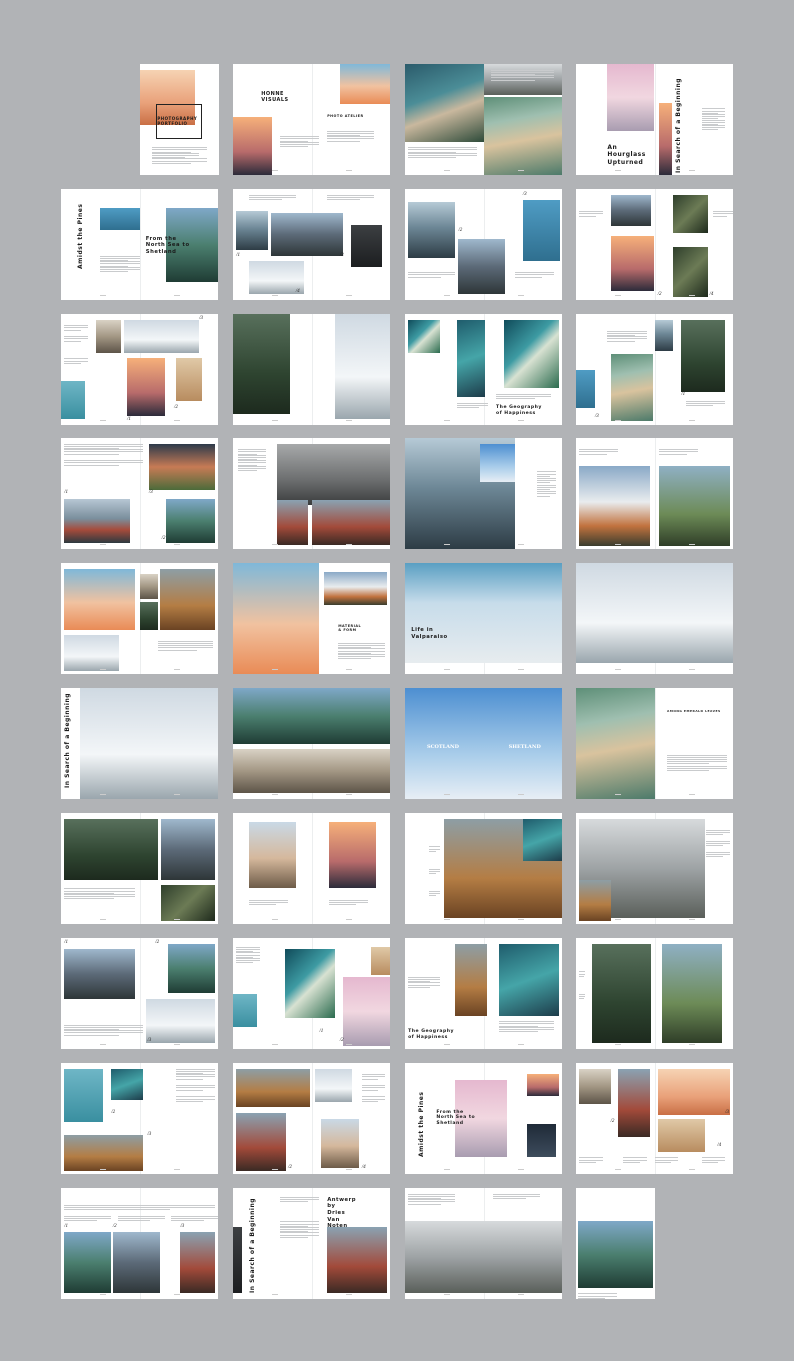 The height and width of the screenshot is (1361, 794). I want to click on photo-number: /3, so click(150, 493).